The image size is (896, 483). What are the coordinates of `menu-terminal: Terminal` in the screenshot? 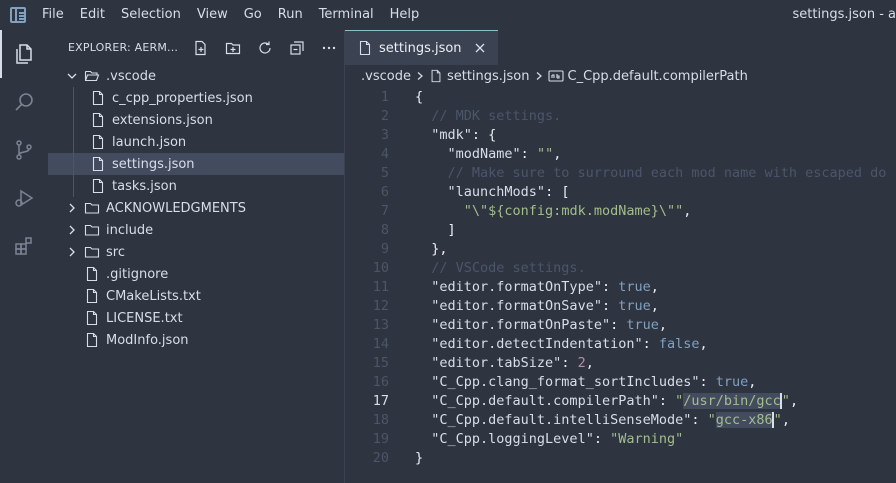 It's located at (346, 15).